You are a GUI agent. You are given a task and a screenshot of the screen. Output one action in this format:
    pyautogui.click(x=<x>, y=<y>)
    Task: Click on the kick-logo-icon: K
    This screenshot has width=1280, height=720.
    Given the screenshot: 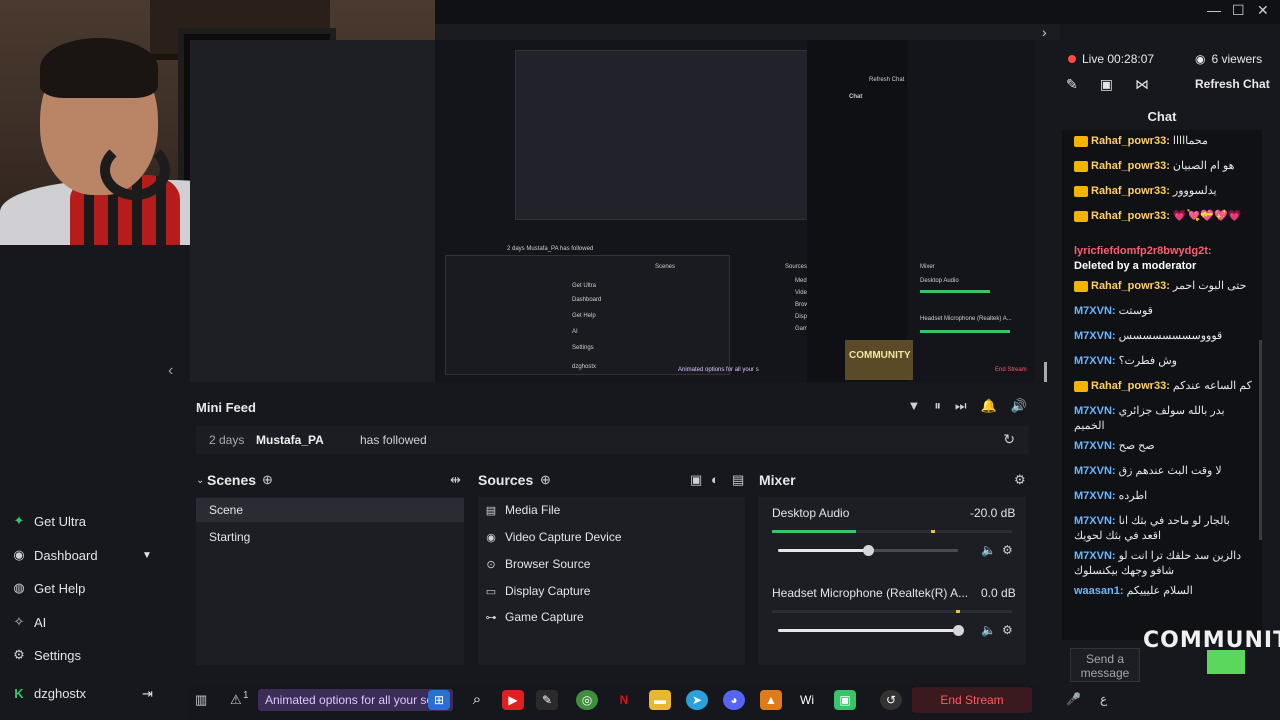 What is the action you would take?
    pyautogui.click(x=19, y=693)
    